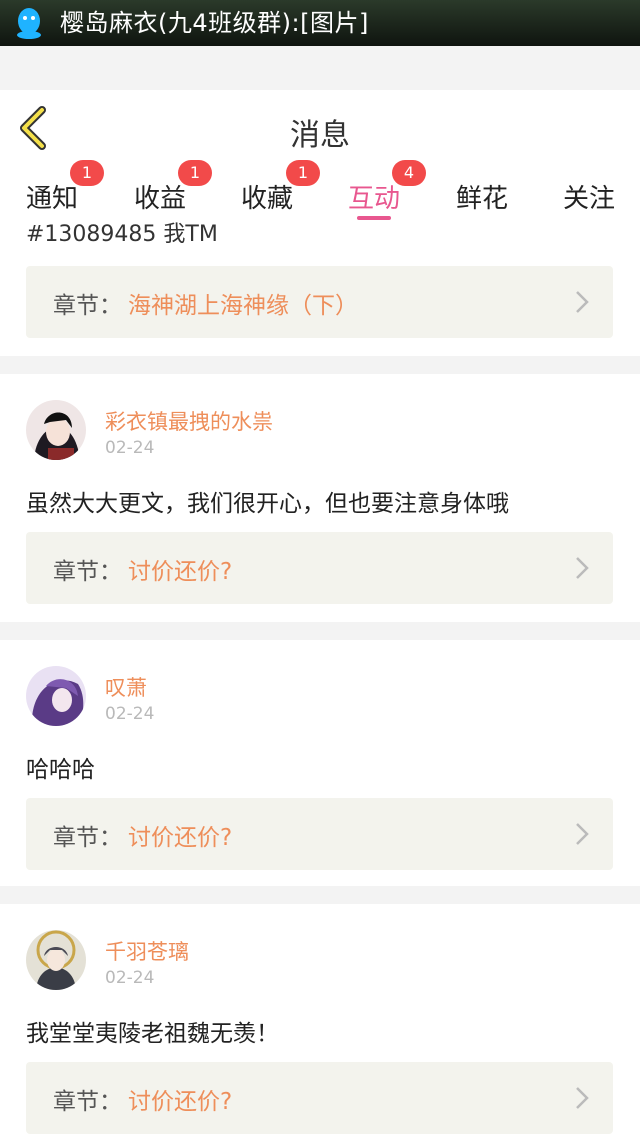 Image resolution: width=640 pixels, height=1138 pixels. I want to click on username: 千羽苍璃, so click(147, 951).